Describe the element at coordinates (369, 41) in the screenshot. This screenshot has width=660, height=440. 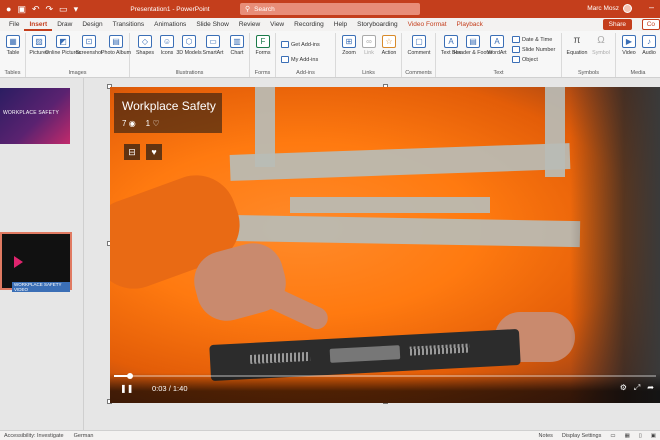
I see `link-icon: ∞` at that location.